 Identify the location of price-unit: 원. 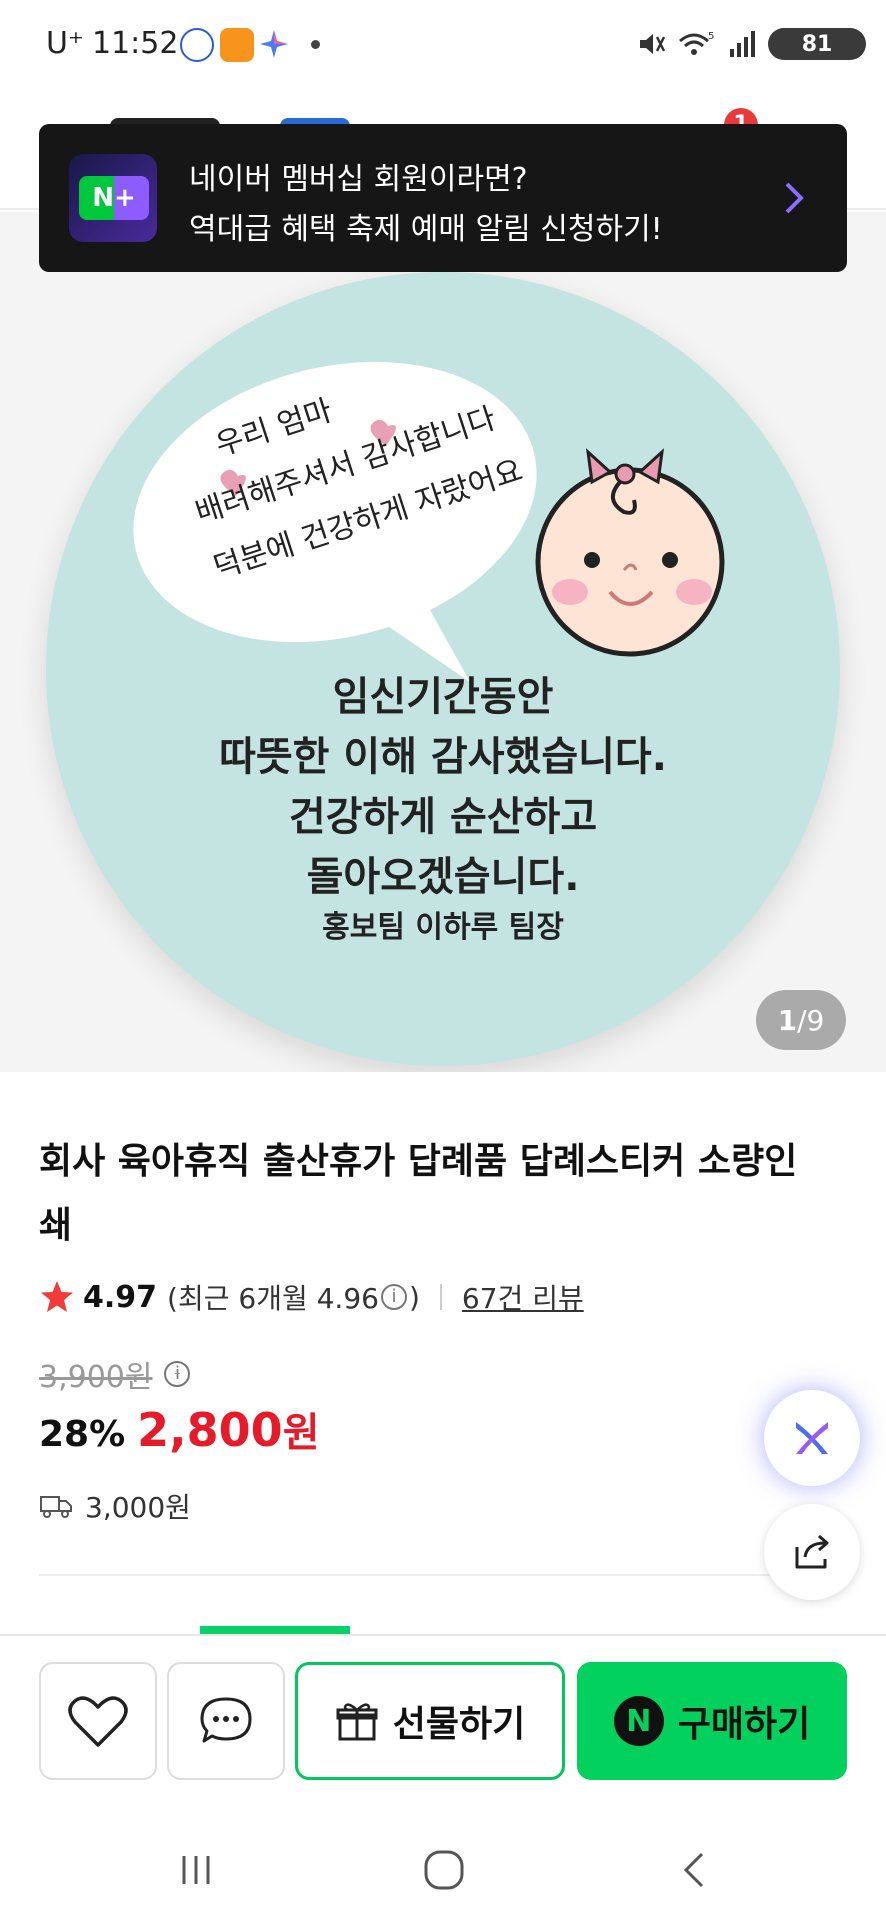
(301, 1433).